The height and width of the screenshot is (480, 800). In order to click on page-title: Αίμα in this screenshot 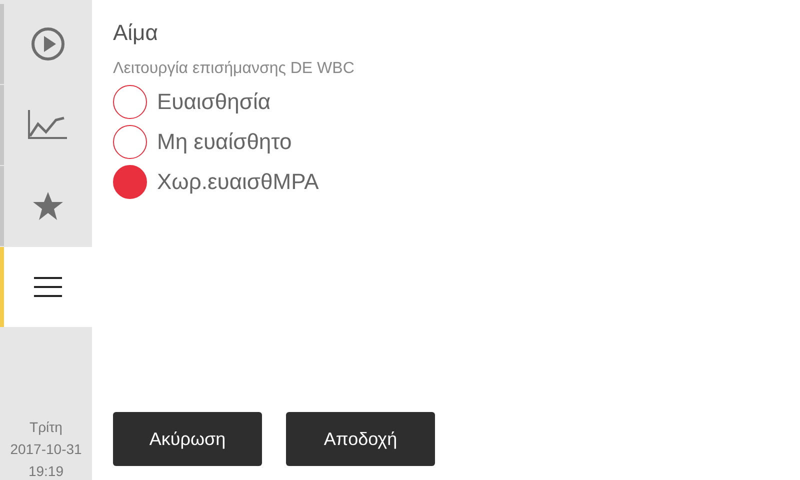, I will do `click(136, 33)`.